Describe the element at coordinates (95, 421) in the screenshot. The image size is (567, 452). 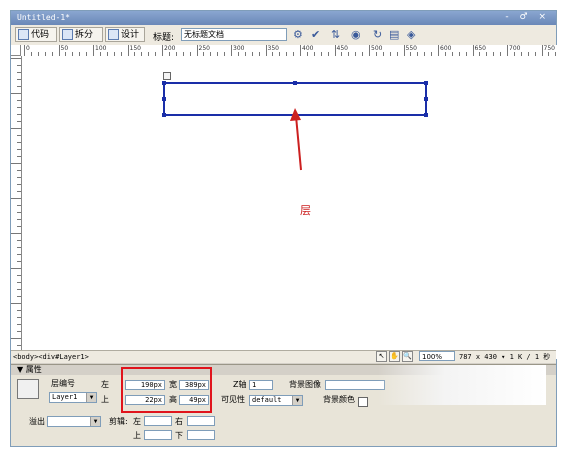
I see `overflow-dropdown-icon: ▼` at that location.